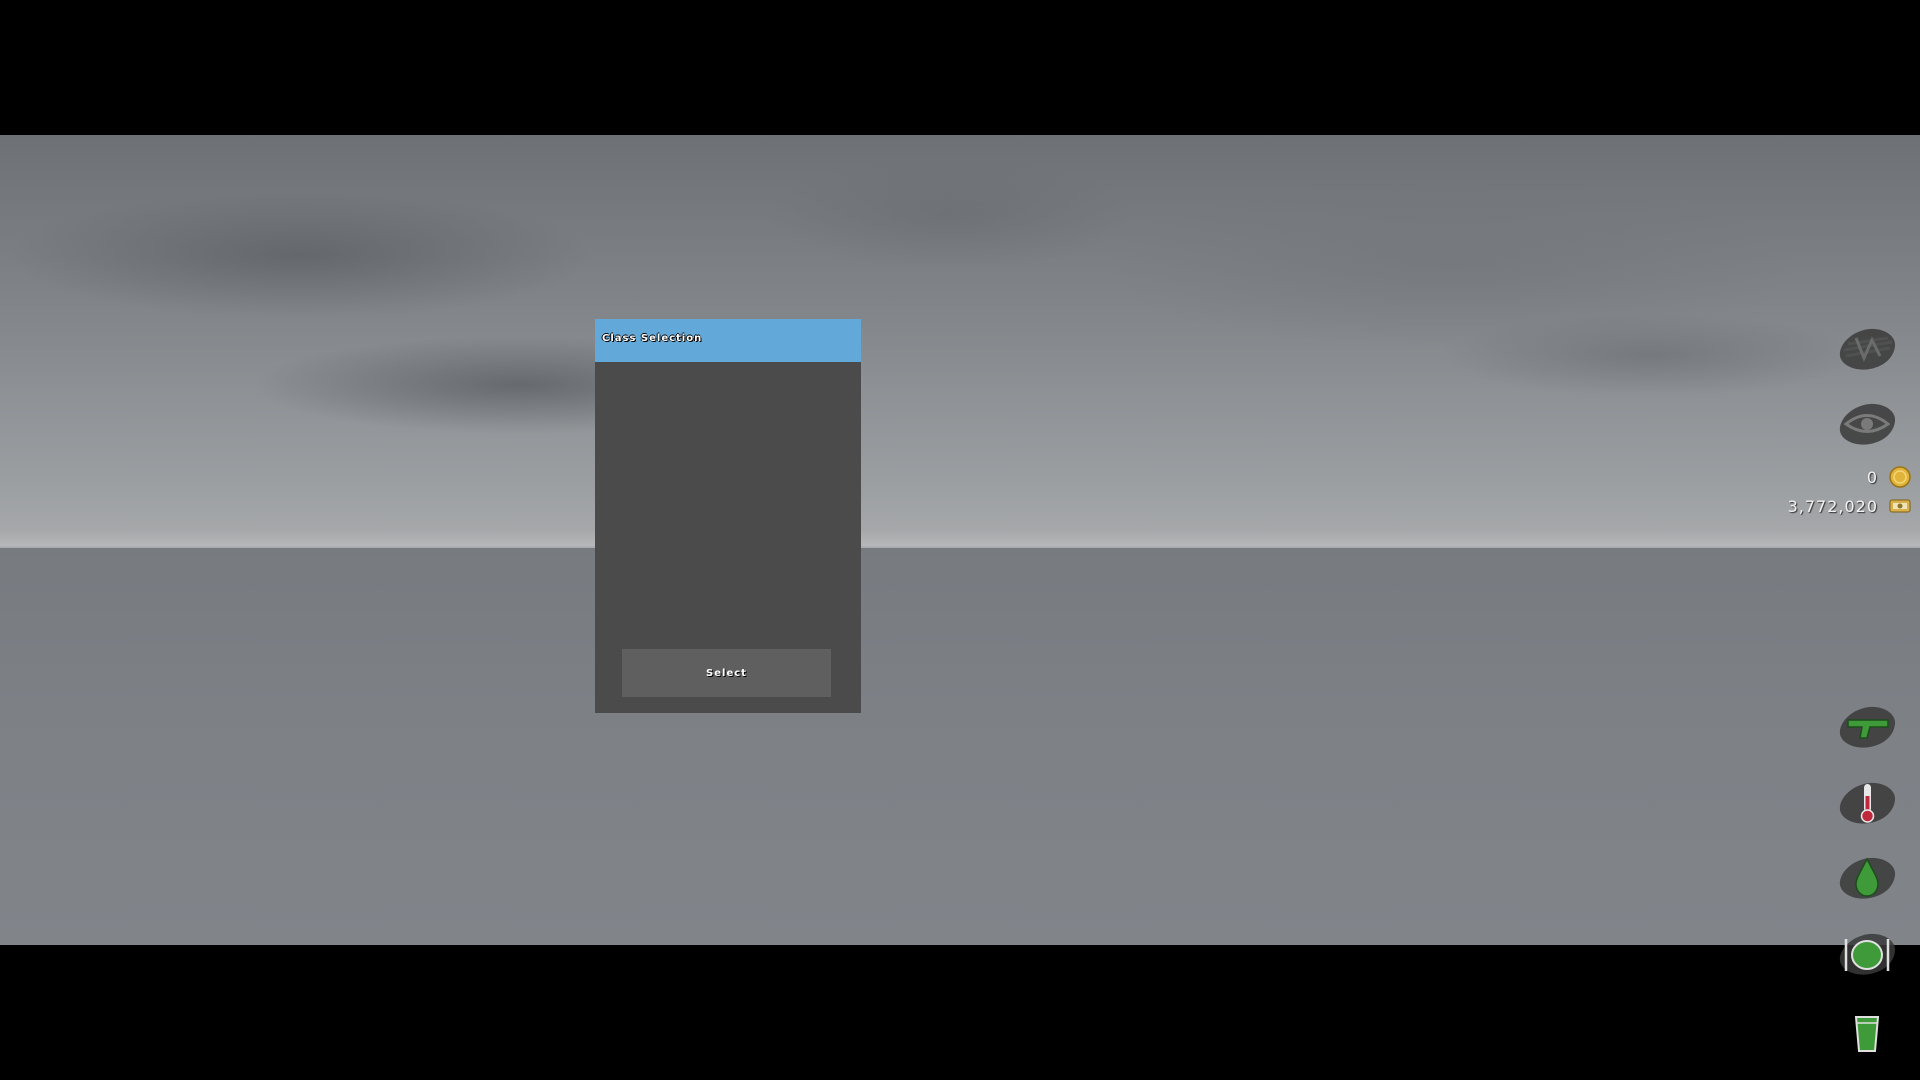 The height and width of the screenshot is (1080, 1920). I want to click on food-icon, so click(1867, 954).